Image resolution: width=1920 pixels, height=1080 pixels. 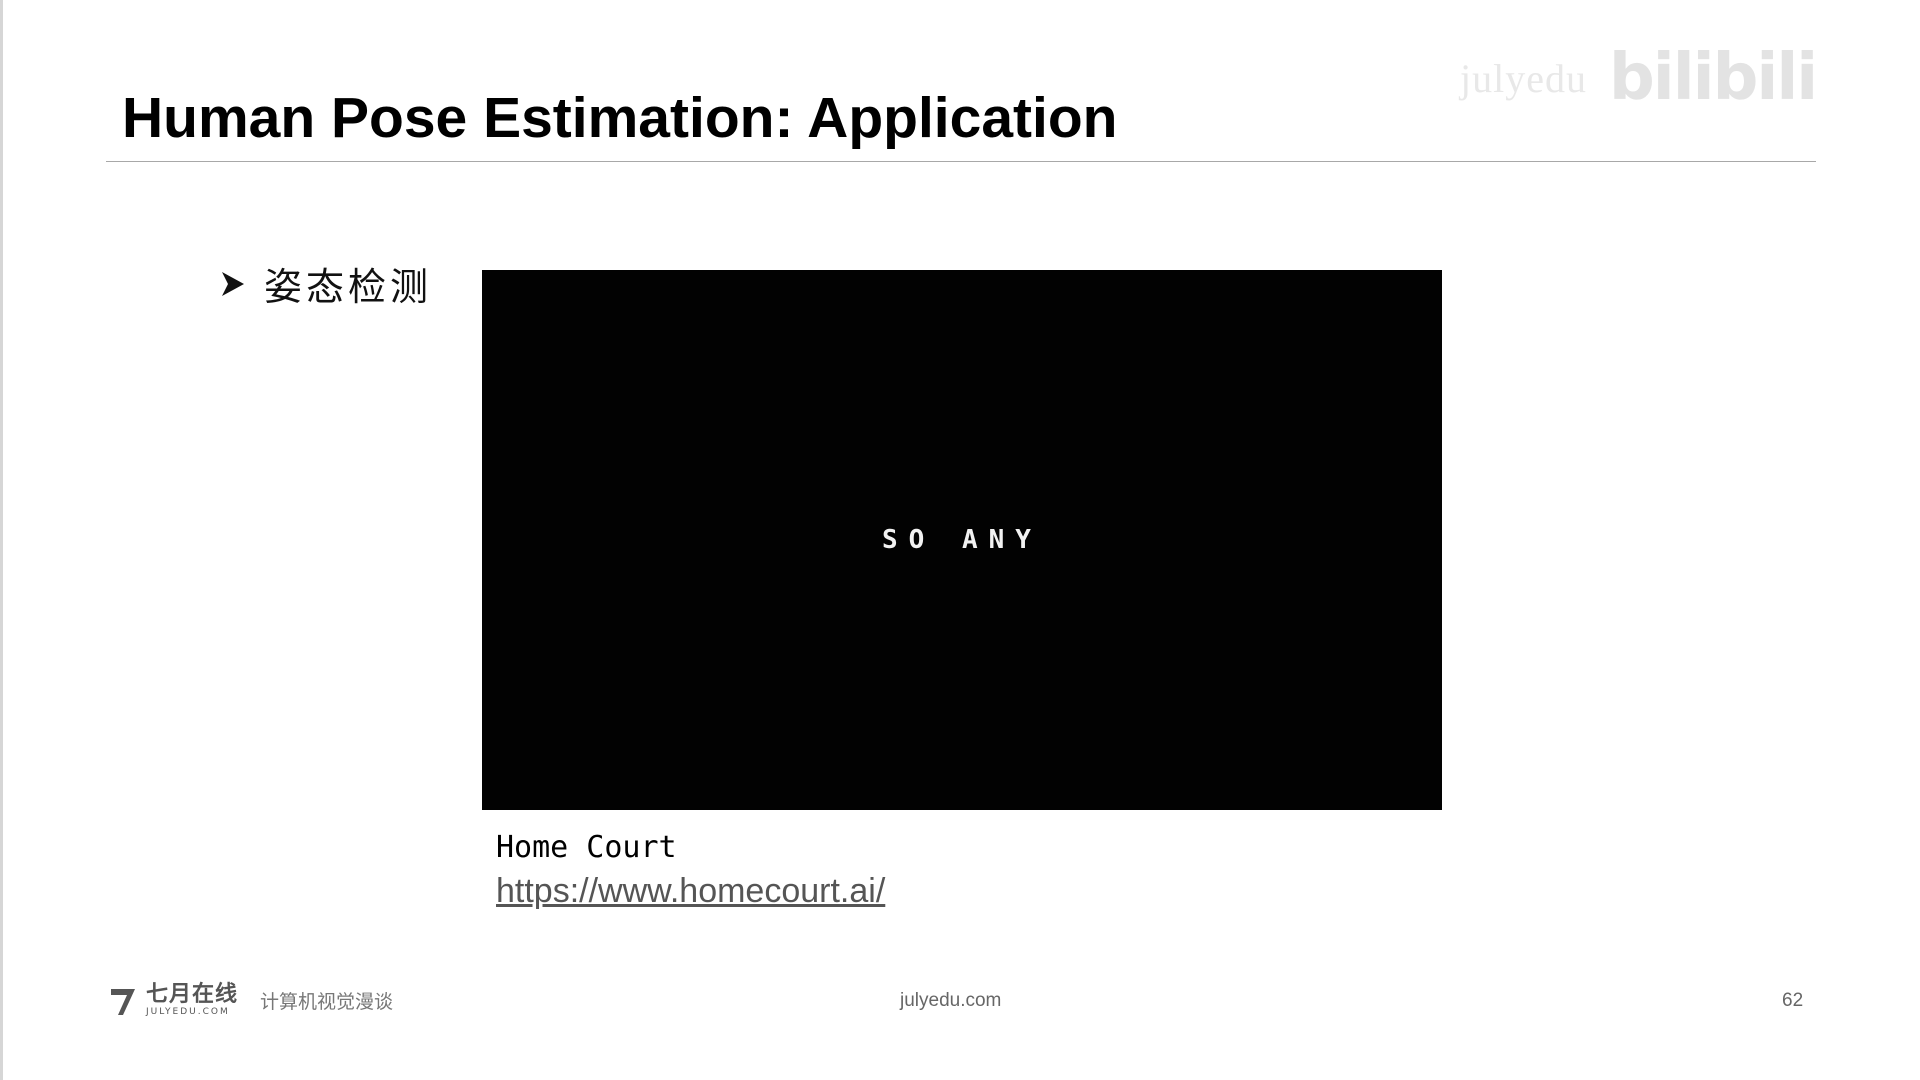 I want to click on slide-title: Human Pose Estimation: Application, so click(x=620, y=118).